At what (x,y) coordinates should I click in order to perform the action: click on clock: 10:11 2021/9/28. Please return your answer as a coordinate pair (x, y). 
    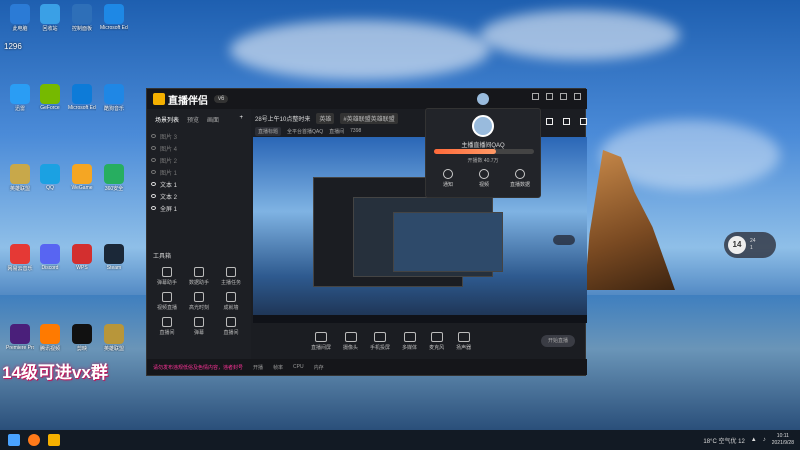
    Looking at the image, I should click on (783, 440).